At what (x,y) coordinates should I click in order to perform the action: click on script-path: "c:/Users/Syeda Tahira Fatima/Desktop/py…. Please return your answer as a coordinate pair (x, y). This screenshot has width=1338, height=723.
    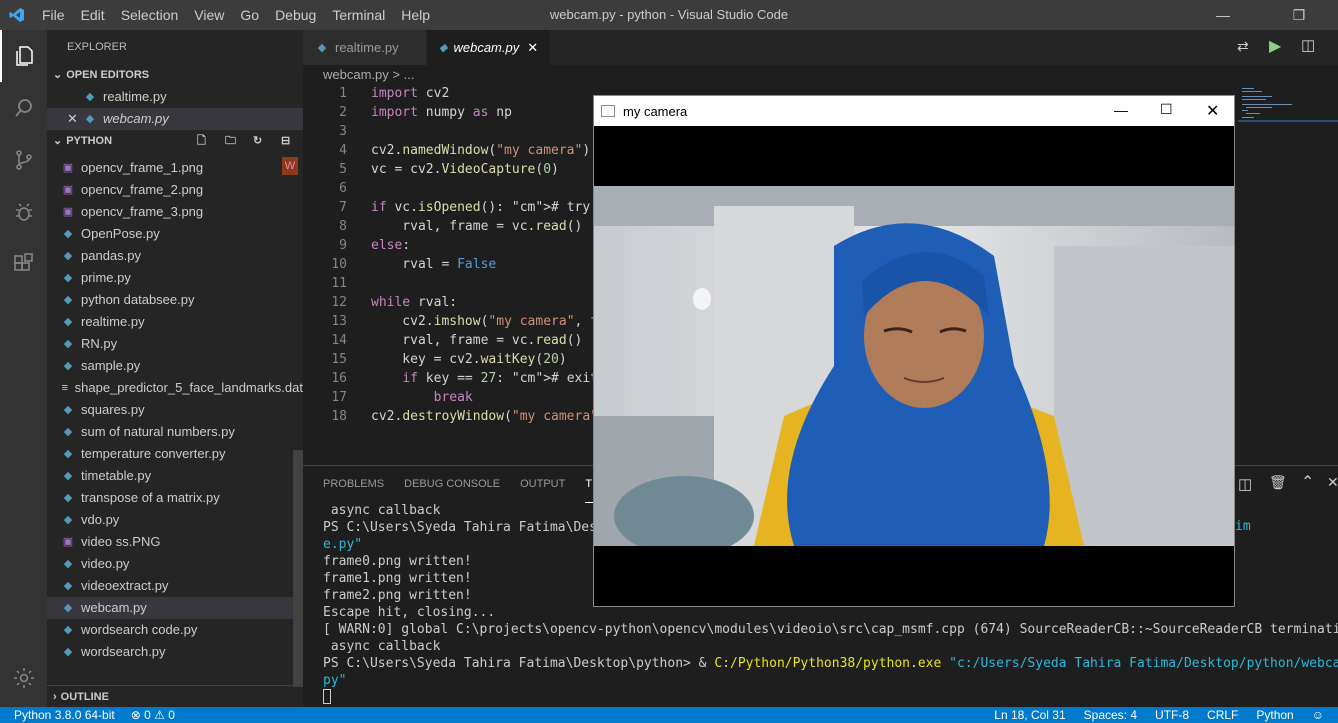
    Looking at the image, I should click on (1139, 663).